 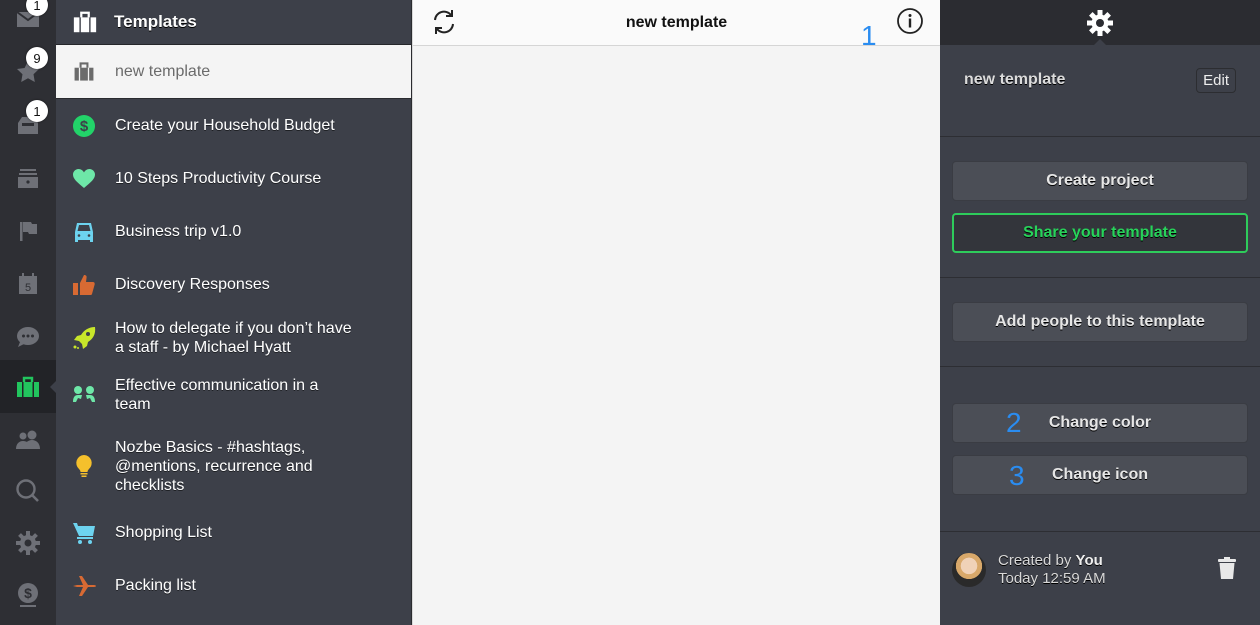 I want to click on primary-actions: Create project Share your template, so click(x=1100, y=207).